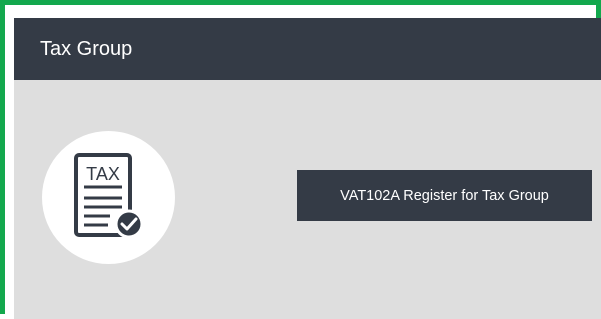 The image size is (601, 319). I want to click on tax-icon-label: TAX, so click(103, 174).